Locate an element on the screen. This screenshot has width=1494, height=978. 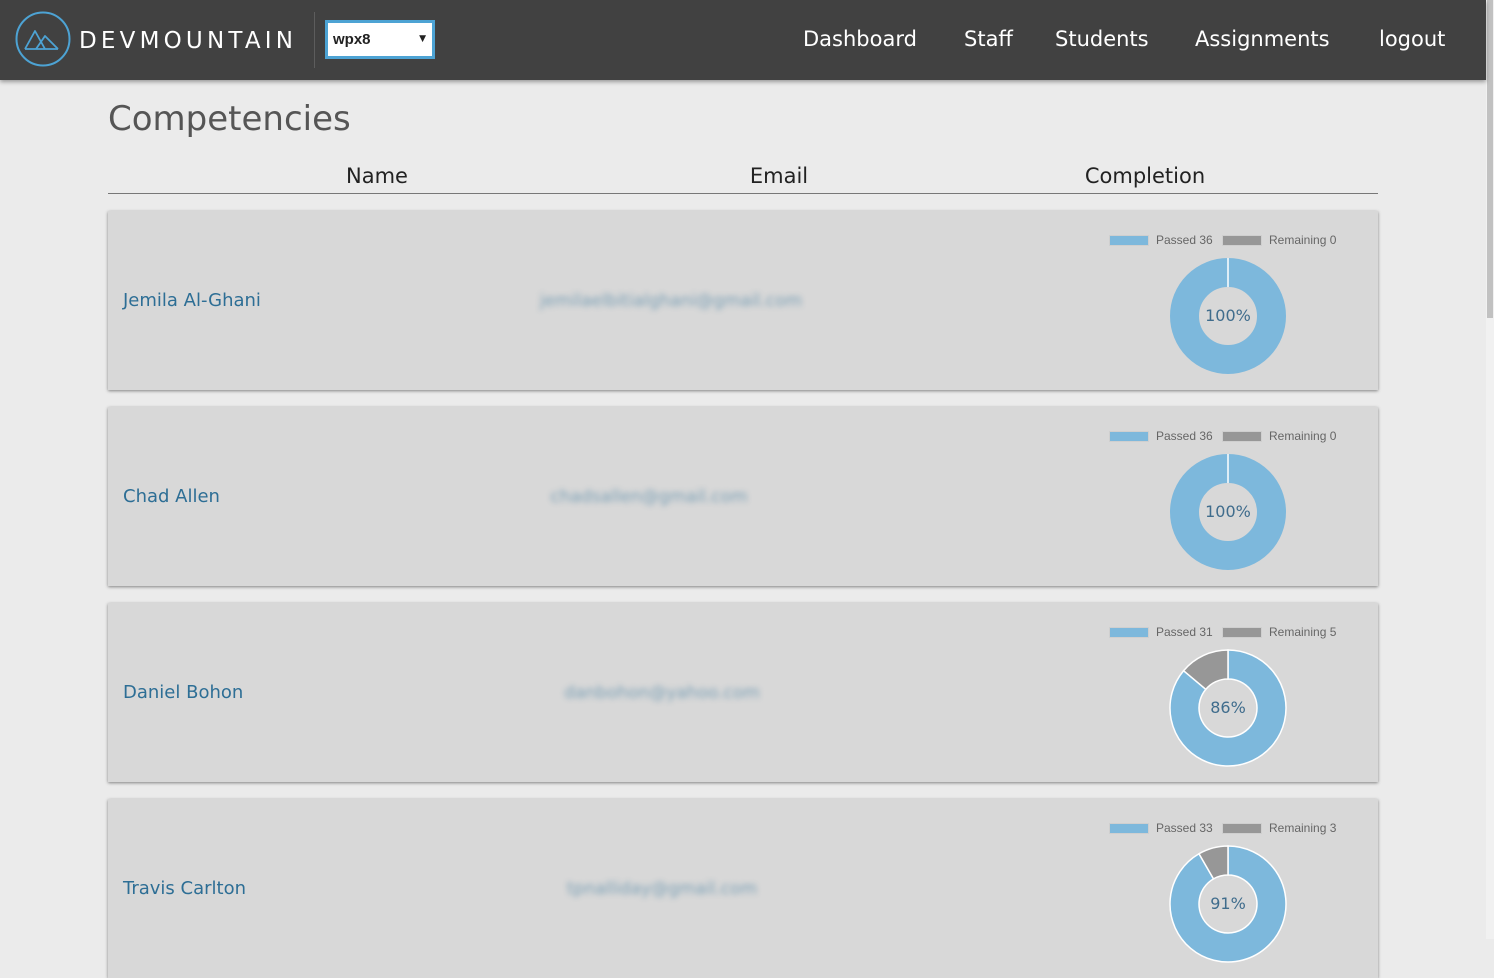
student-name-link: Daniel Bohon is located at coordinates (183, 693).